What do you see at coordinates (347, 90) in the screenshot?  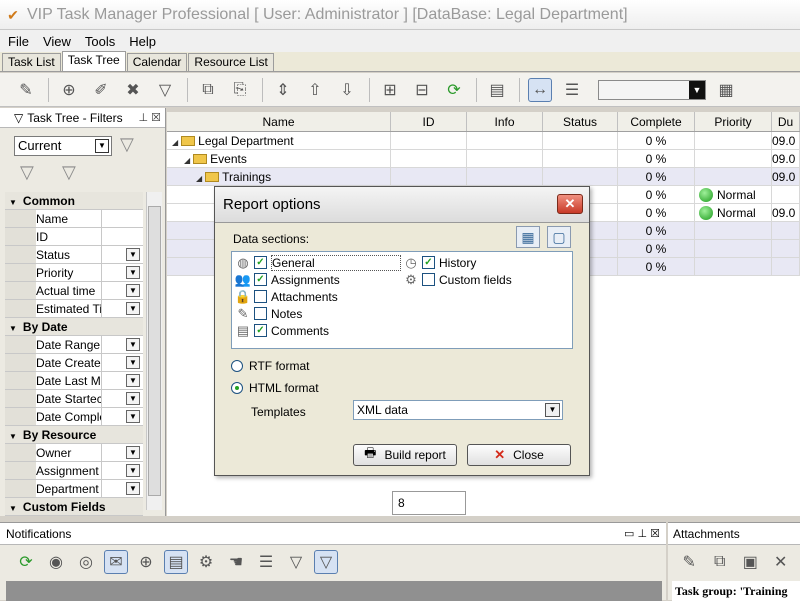 I see `move-down-icon: ⇩` at bounding box center [347, 90].